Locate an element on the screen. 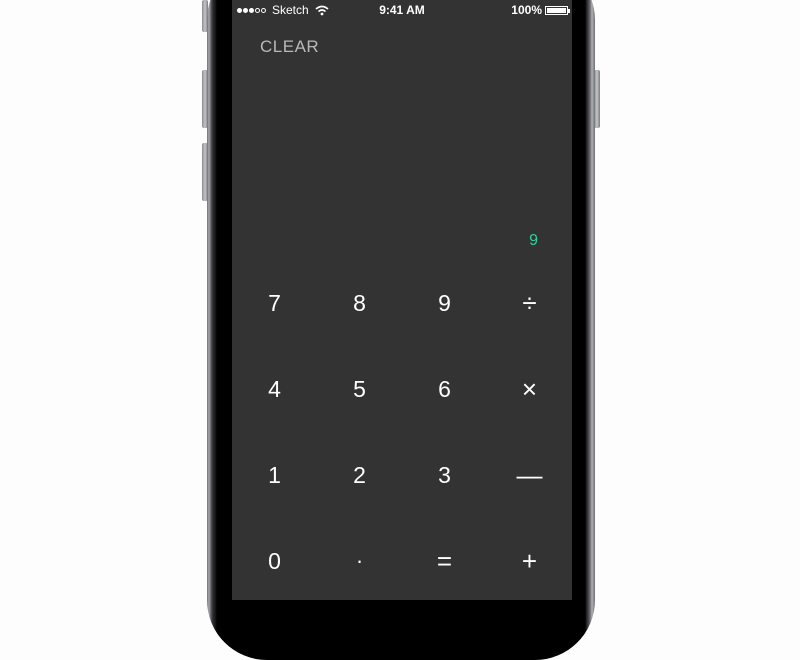 This screenshot has width=800, height=660. key-0: 0 is located at coordinates (274, 561).